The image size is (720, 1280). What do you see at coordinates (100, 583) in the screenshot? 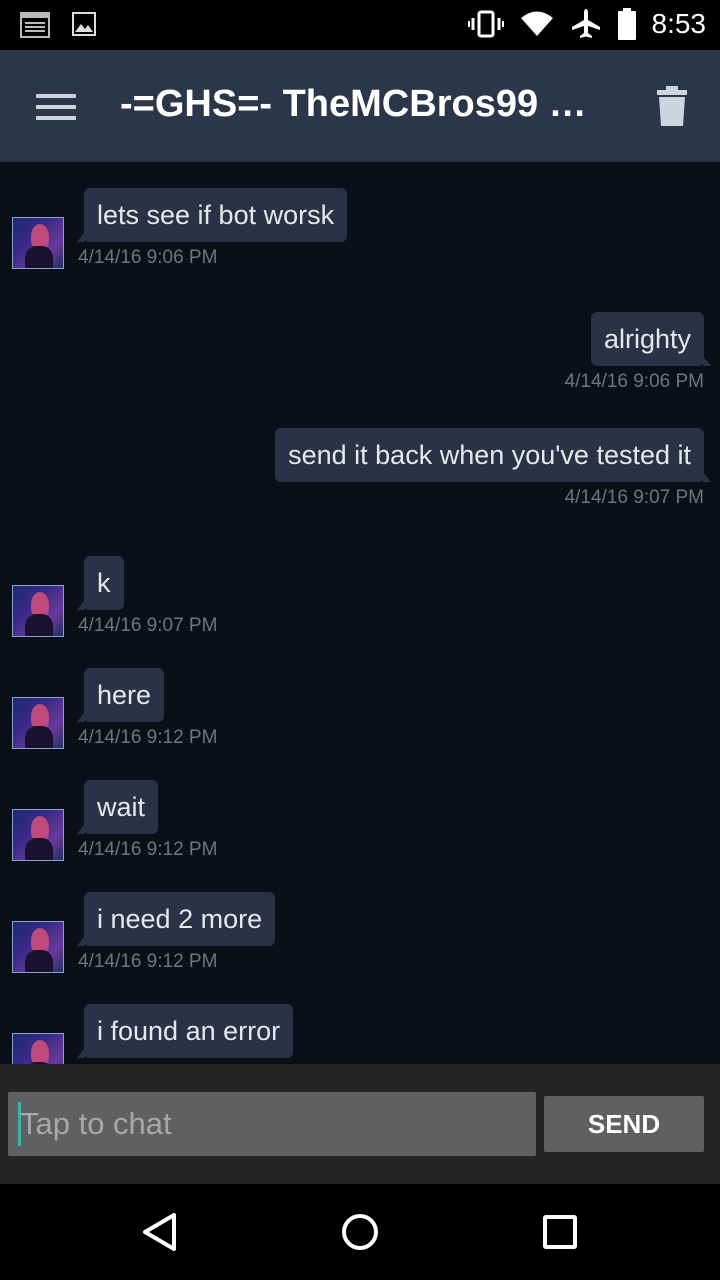
I see `message-bubble-incoming: k` at bounding box center [100, 583].